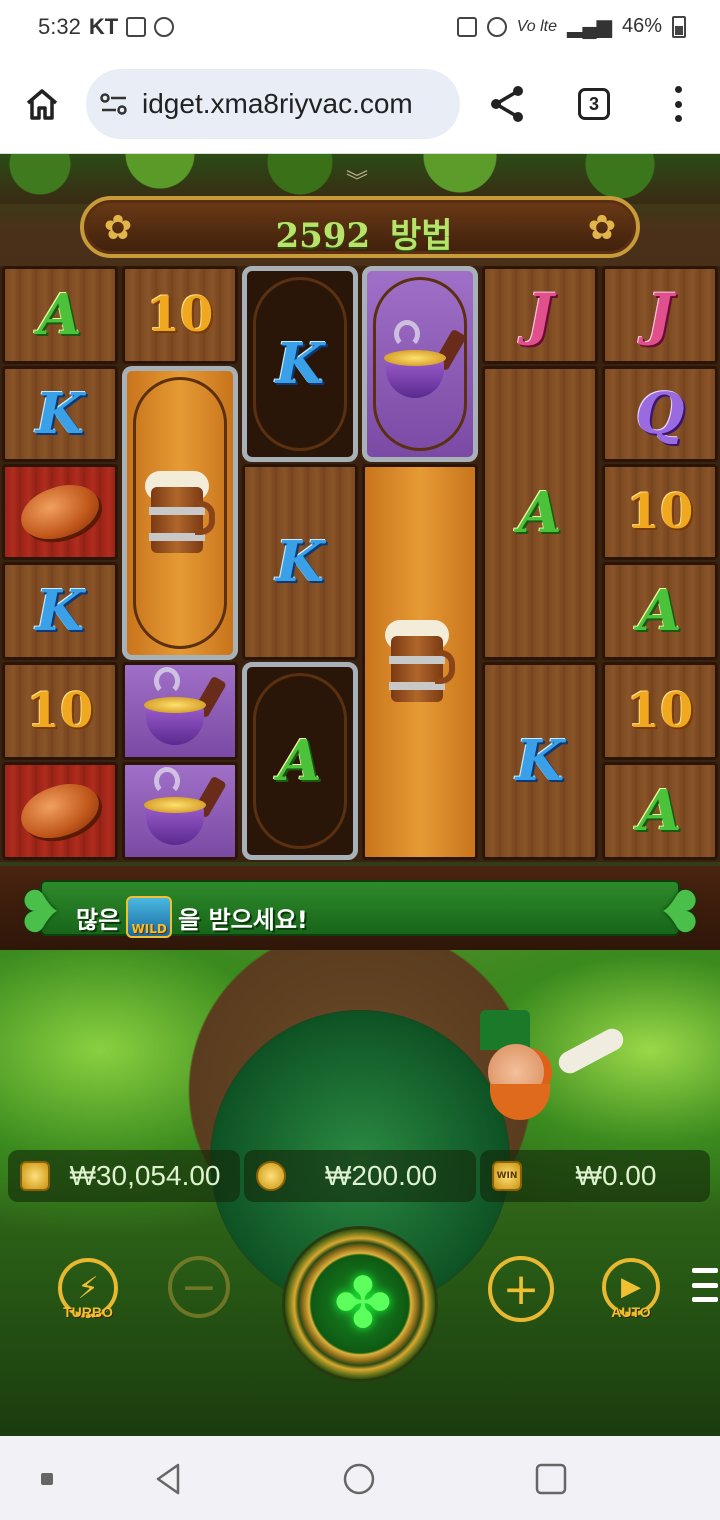 The width and height of the screenshot is (720, 1520). I want to click on reel-2: 10, so click(180, 564).